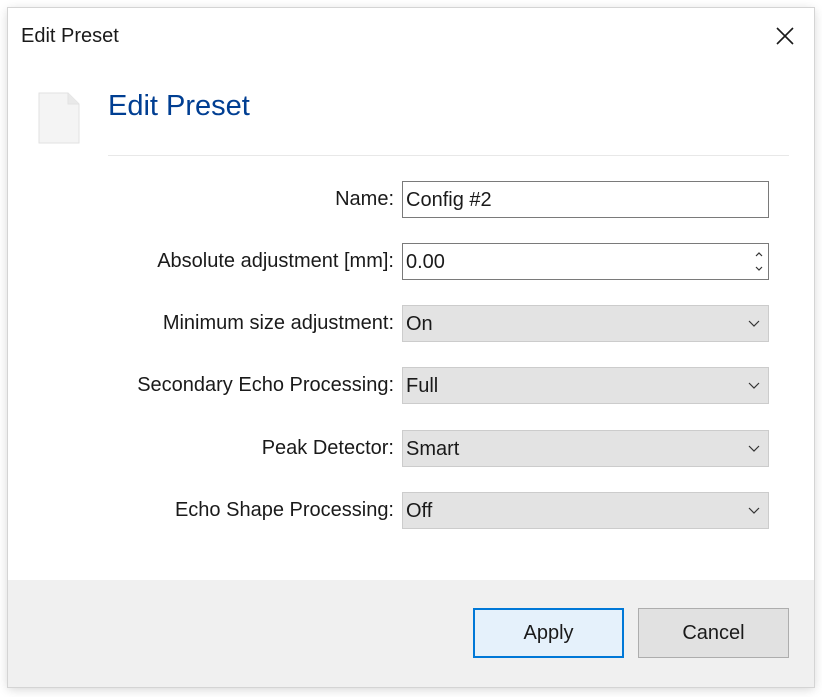  What do you see at coordinates (179, 106) in the screenshot?
I see `header-title: Edit Preset` at bounding box center [179, 106].